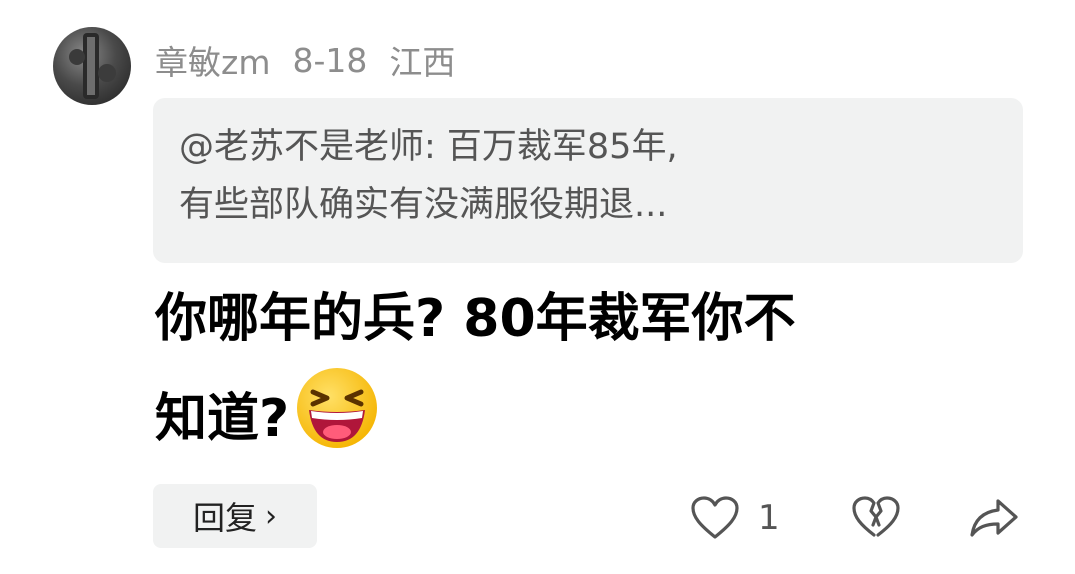 This screenshot has height=574, width=1075. What do you see at coordinates (222, 419) in the screenshot?
I see `comment-body-text: 知道?` at bounding box center [222, 419].